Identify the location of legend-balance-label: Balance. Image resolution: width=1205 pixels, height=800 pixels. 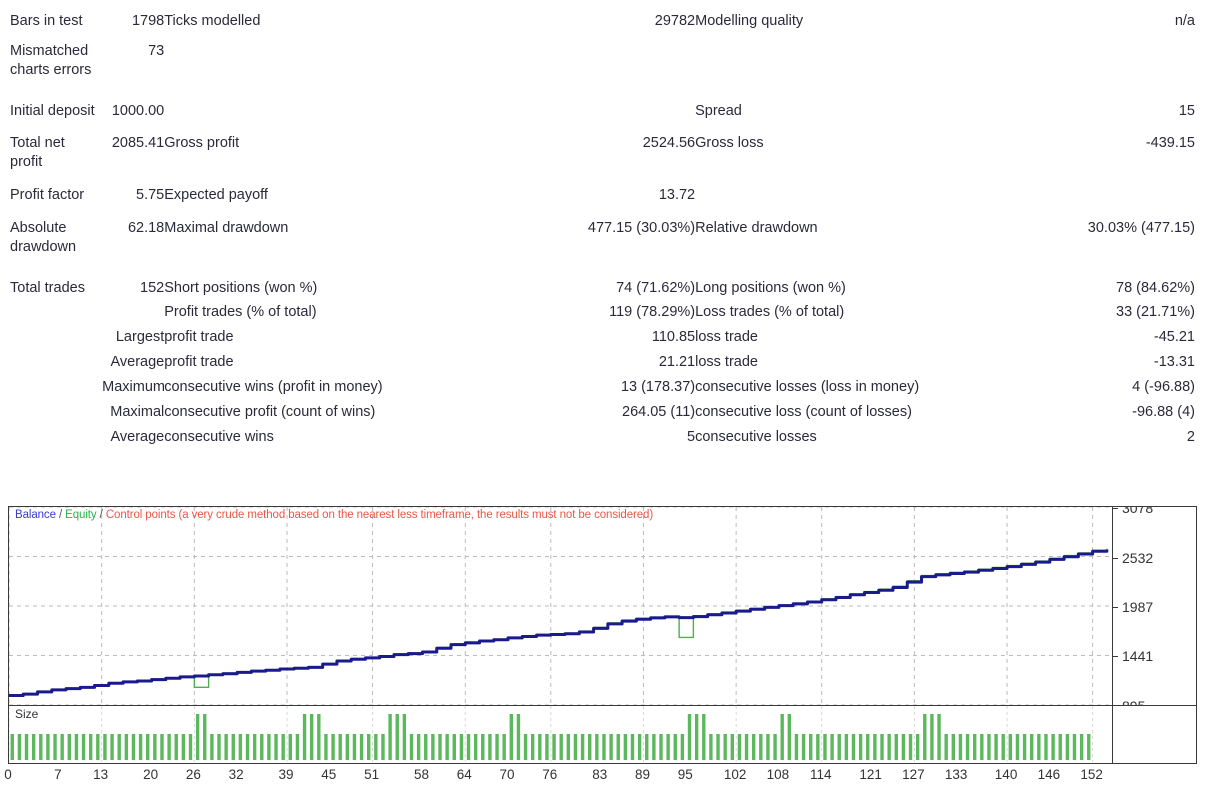
(35, 515).